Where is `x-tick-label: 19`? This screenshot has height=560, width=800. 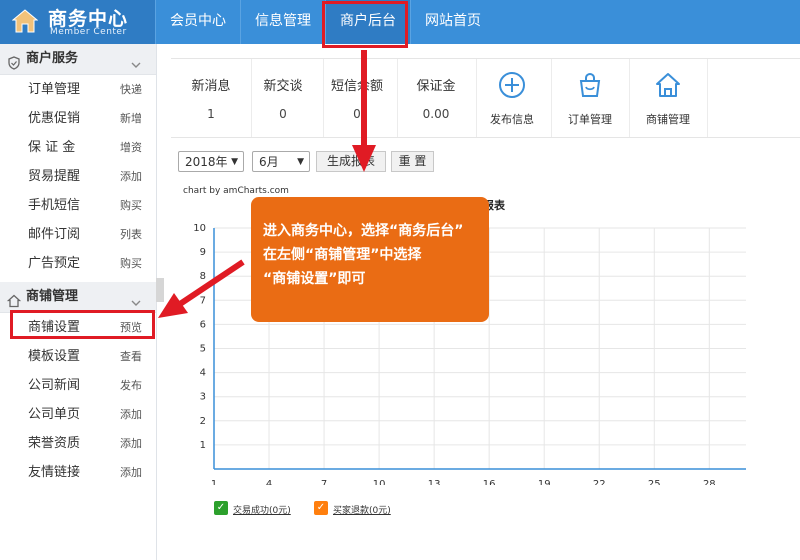 x-tick-label: 19 is located at coordinates (544, 482).